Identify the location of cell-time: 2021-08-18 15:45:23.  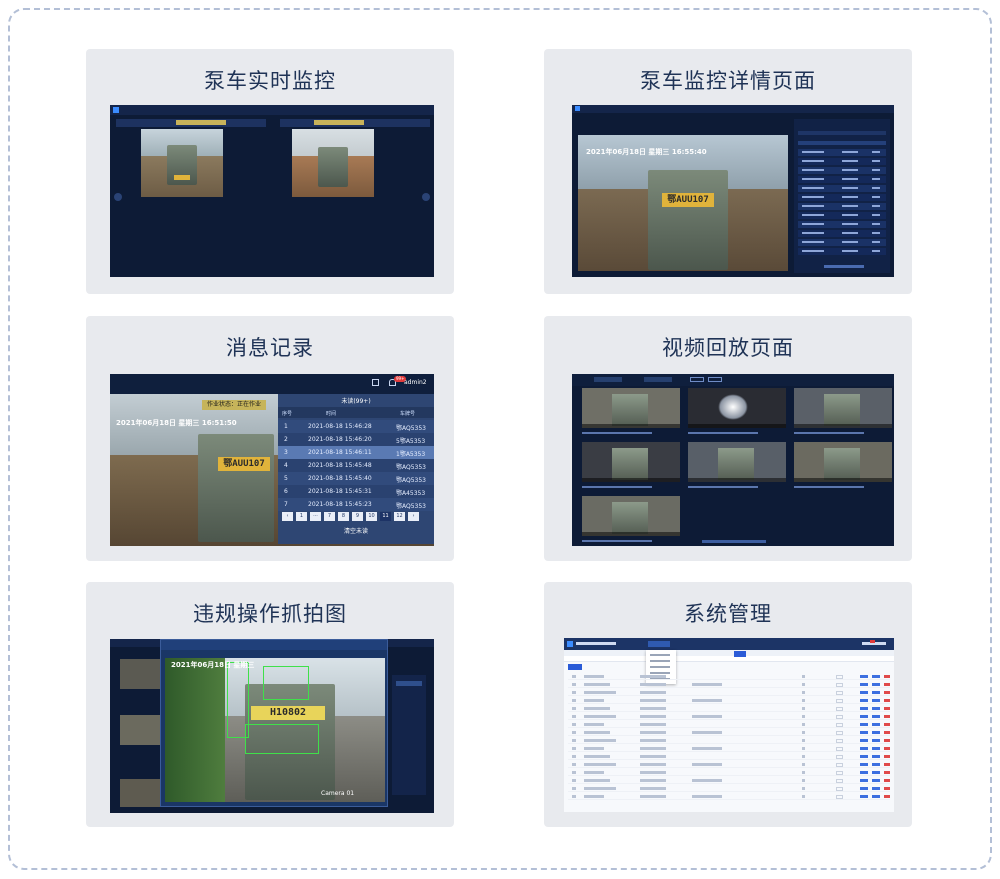
(340, 504).